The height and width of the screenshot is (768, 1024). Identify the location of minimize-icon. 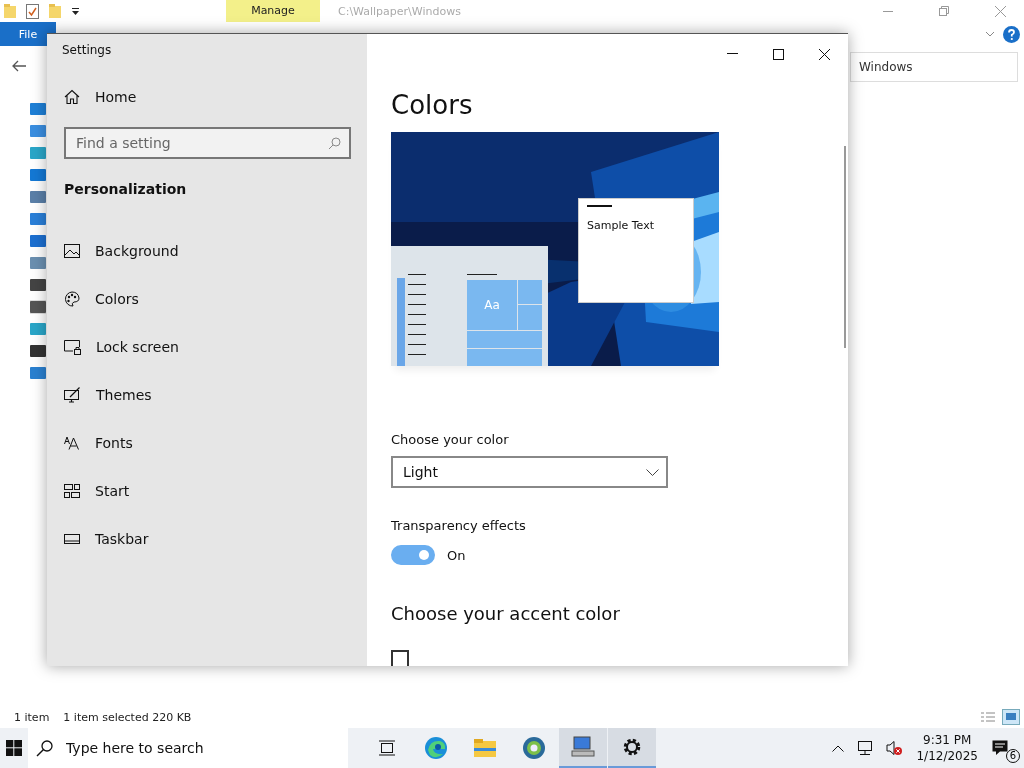
(732, 54).